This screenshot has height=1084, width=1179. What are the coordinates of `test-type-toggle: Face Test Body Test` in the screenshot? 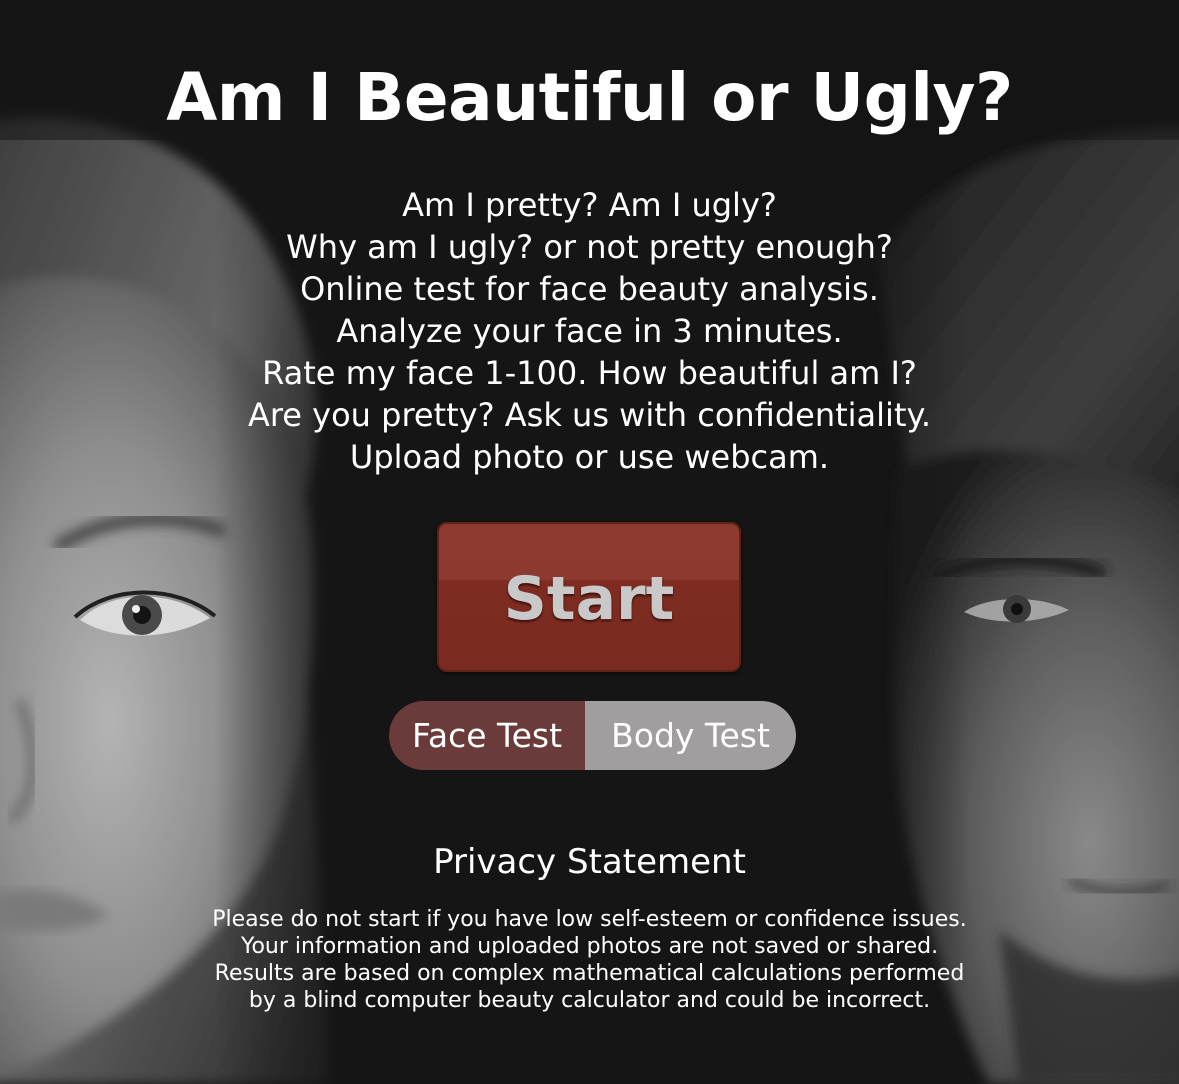 It's located at (592, 735).